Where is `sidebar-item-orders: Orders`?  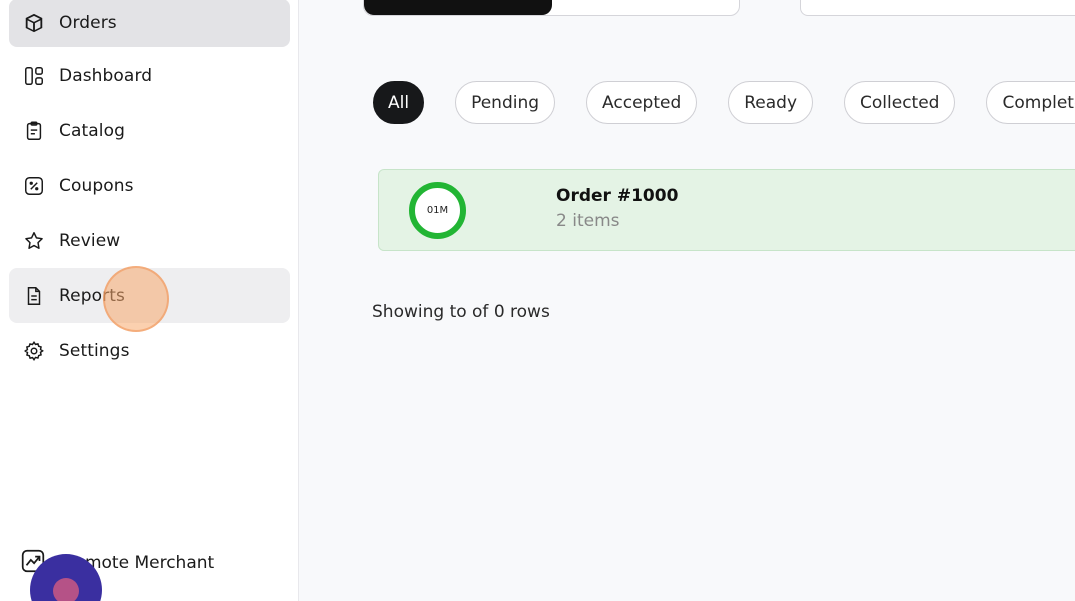 sidebar-item-orders: Orders is located at coordinates (149, 23).